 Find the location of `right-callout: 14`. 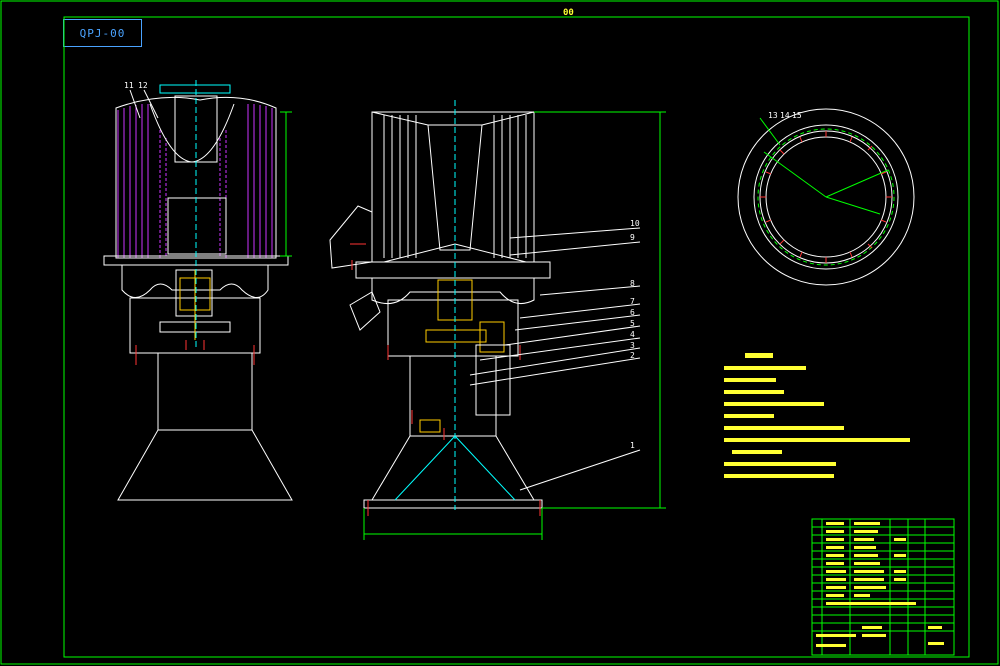

right-callout: 14 is located at coordinates (785, 115).